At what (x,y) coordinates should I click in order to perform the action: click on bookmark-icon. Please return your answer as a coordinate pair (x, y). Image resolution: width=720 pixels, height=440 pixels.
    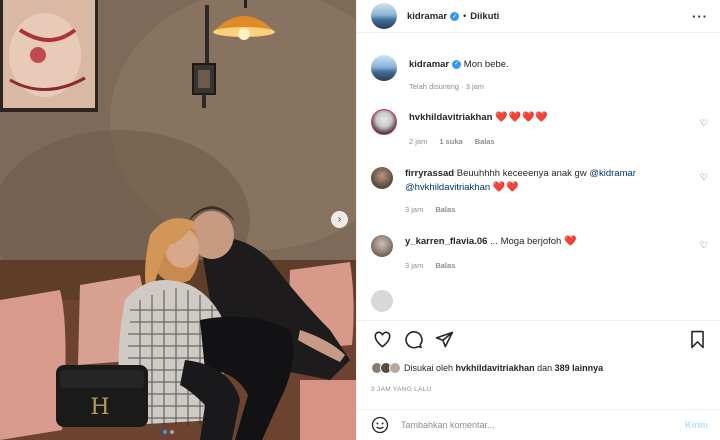
    Looking at the image, I should click on (697, 339).